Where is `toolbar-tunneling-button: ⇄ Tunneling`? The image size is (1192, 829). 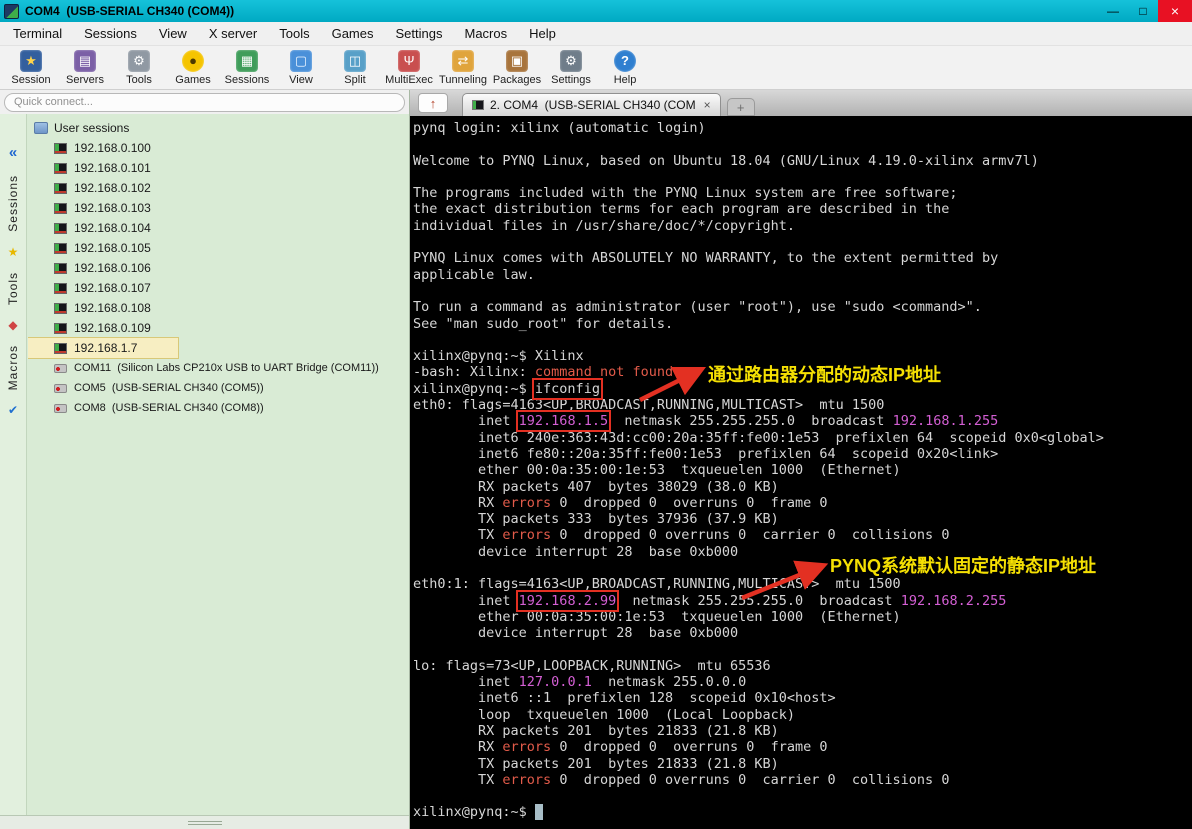
toolbar-tunneling-button: ⇄ Tunneling is located at coordinates (463, 67).